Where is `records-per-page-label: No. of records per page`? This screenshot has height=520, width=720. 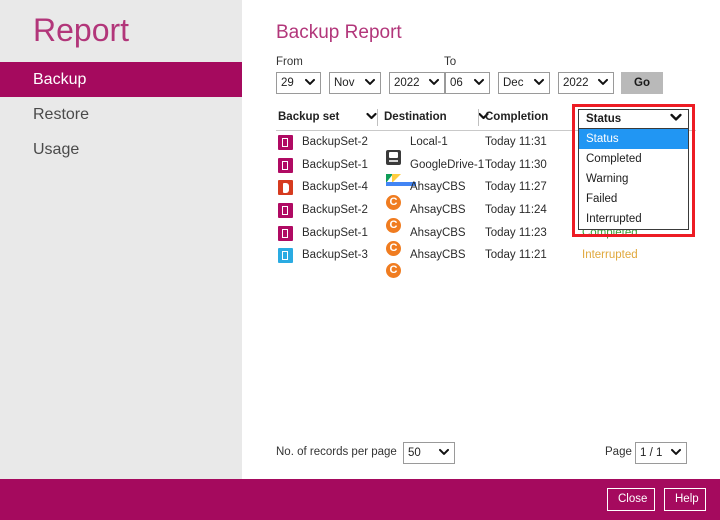 records-per-page-label: No. of records per page is located at coordinates (336, 452).